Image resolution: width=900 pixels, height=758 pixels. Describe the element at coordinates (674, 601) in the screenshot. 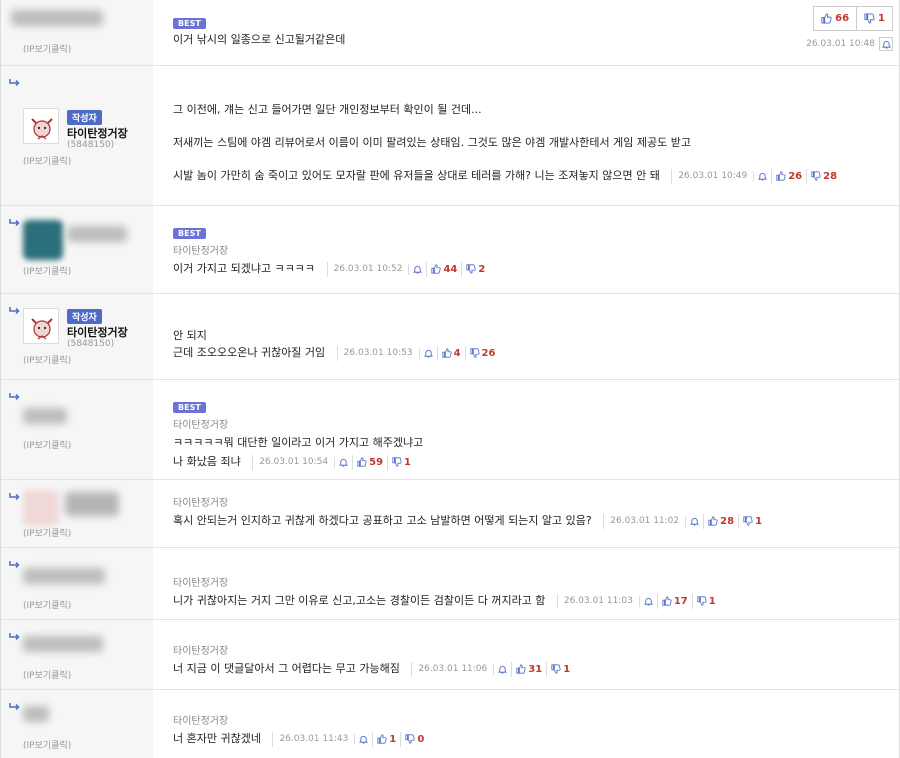

I see `upvote-button: 17` at that location.